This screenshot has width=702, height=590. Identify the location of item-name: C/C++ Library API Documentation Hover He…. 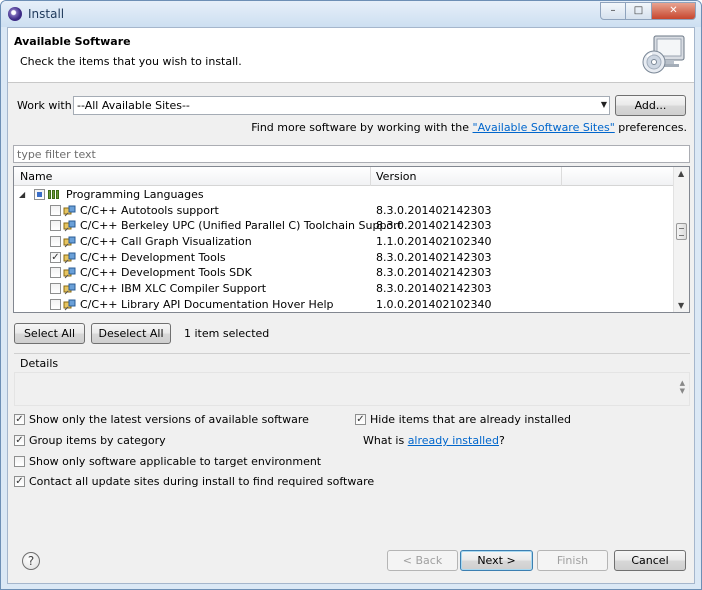
(207, 304).